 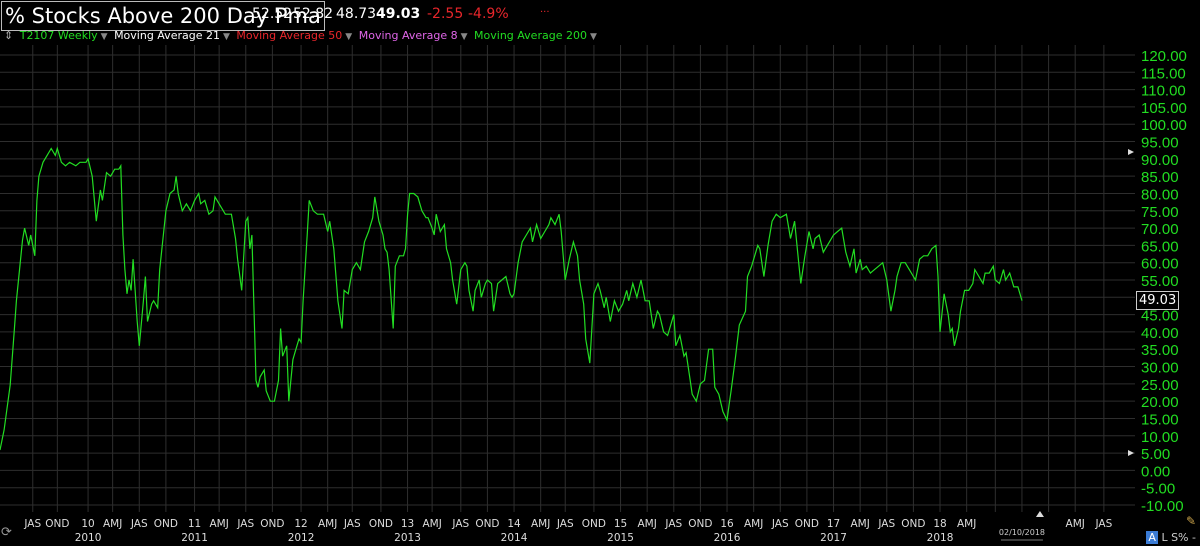 What do you see at coordinates (88, 538) in the screenshot?
I see `x-year-label: 2010` at bounding box center [88, 538].